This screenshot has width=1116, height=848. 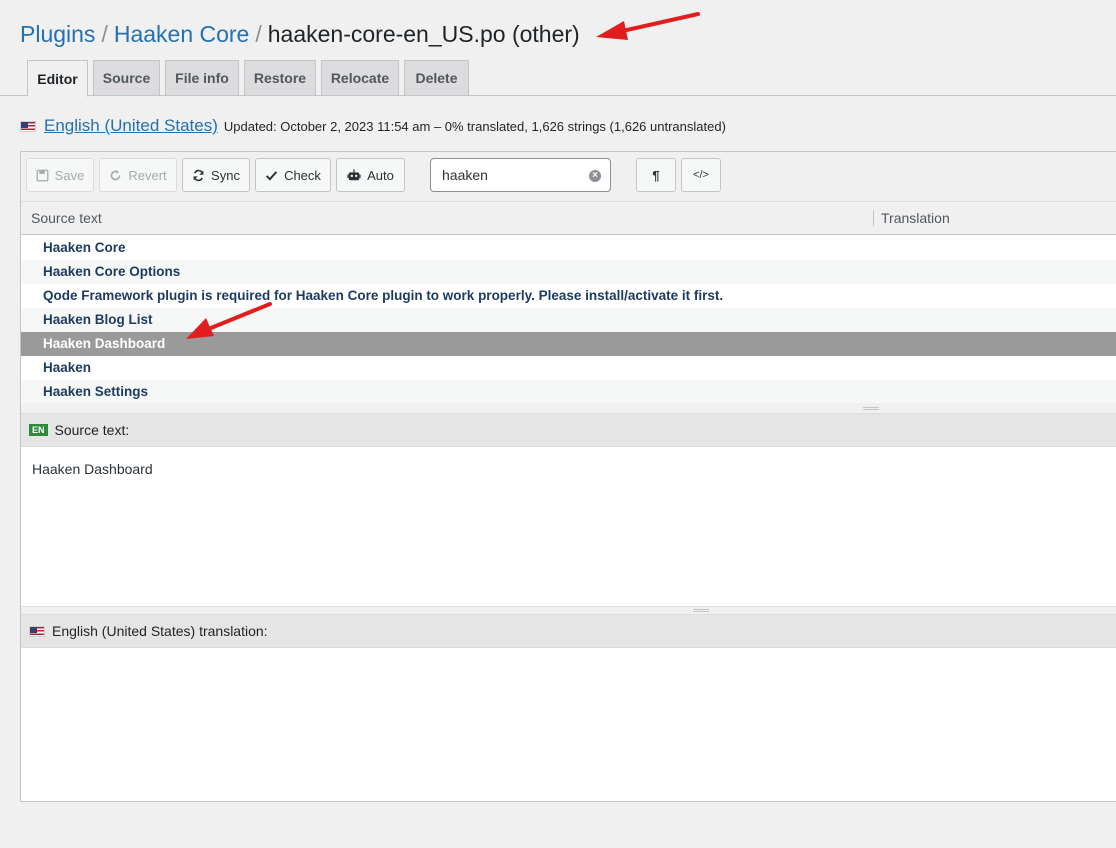 I want to click on auto-label: Auto, so click(x=380, y=175).